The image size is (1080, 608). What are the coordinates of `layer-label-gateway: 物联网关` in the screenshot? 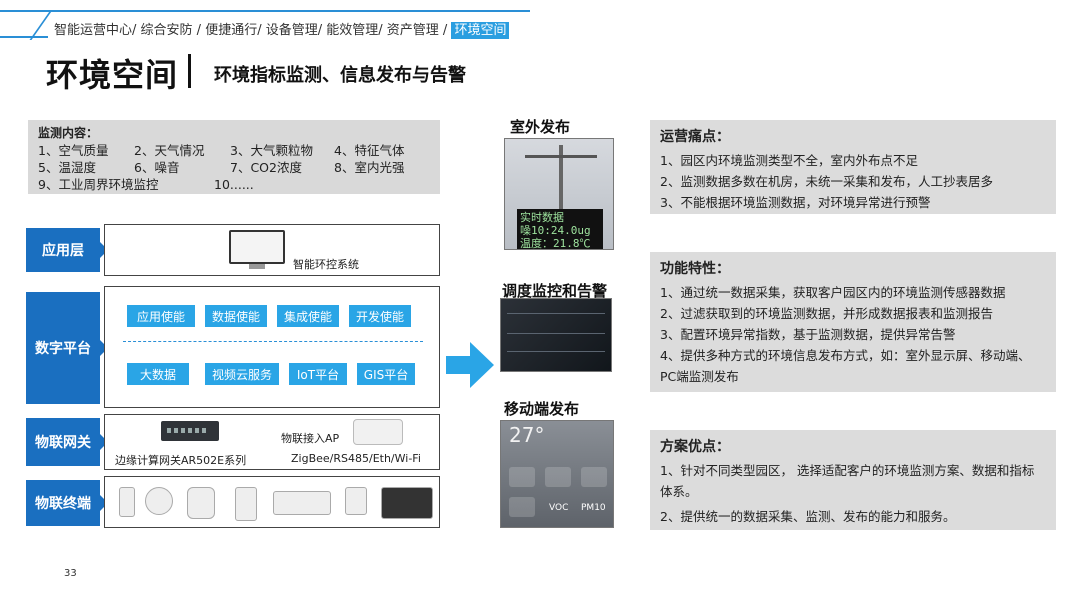 It's located at (67, 442).